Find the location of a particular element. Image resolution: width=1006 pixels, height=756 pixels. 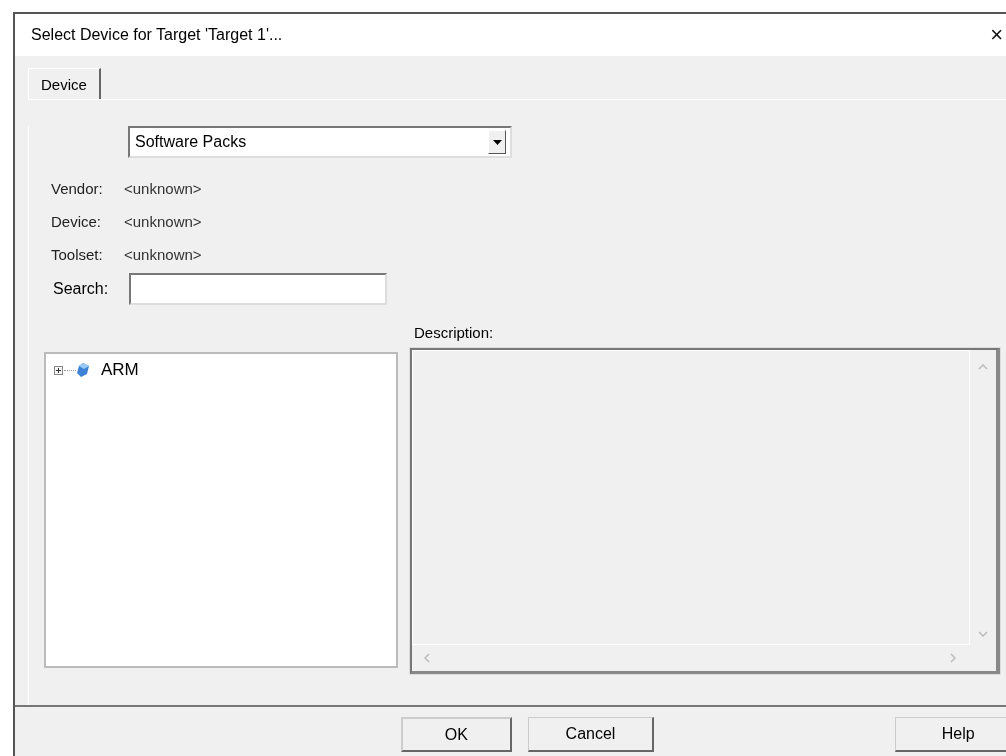

description-label: Description: is located at coordinates (454, 332).